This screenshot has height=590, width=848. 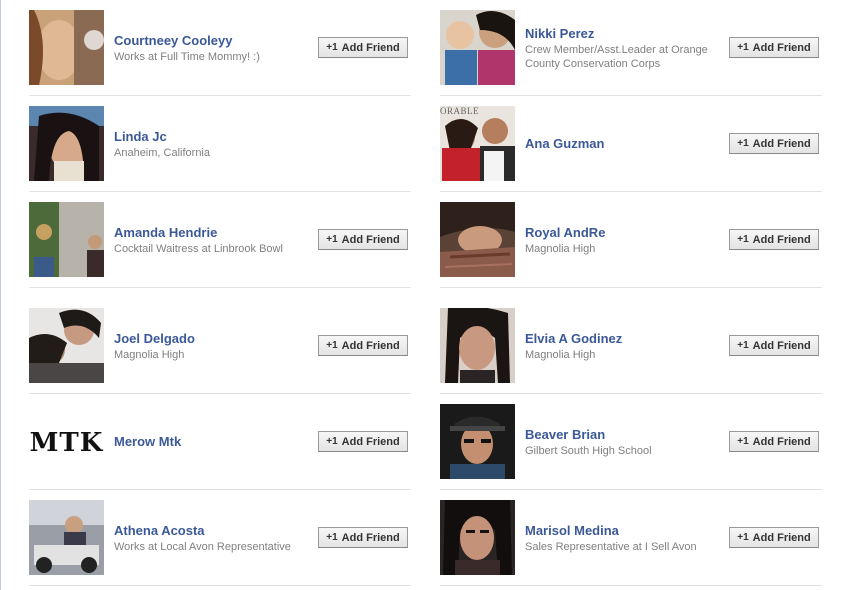 I want to click on friend-name-link: Joel Delgado, so click(x=216, y=339).